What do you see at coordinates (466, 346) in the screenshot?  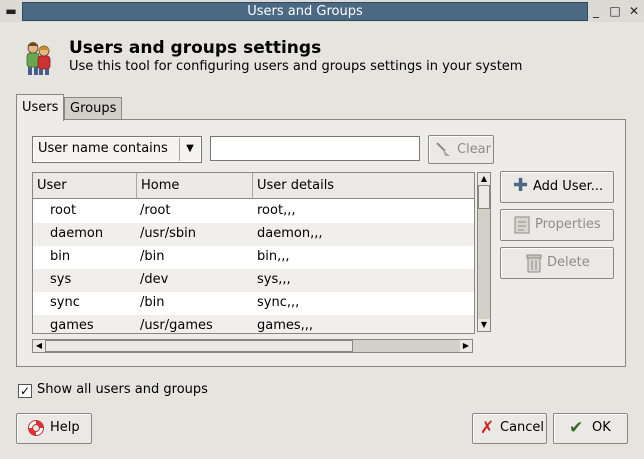 I see `scroll-right-icon: ▶` at bounding box center [466, 346].